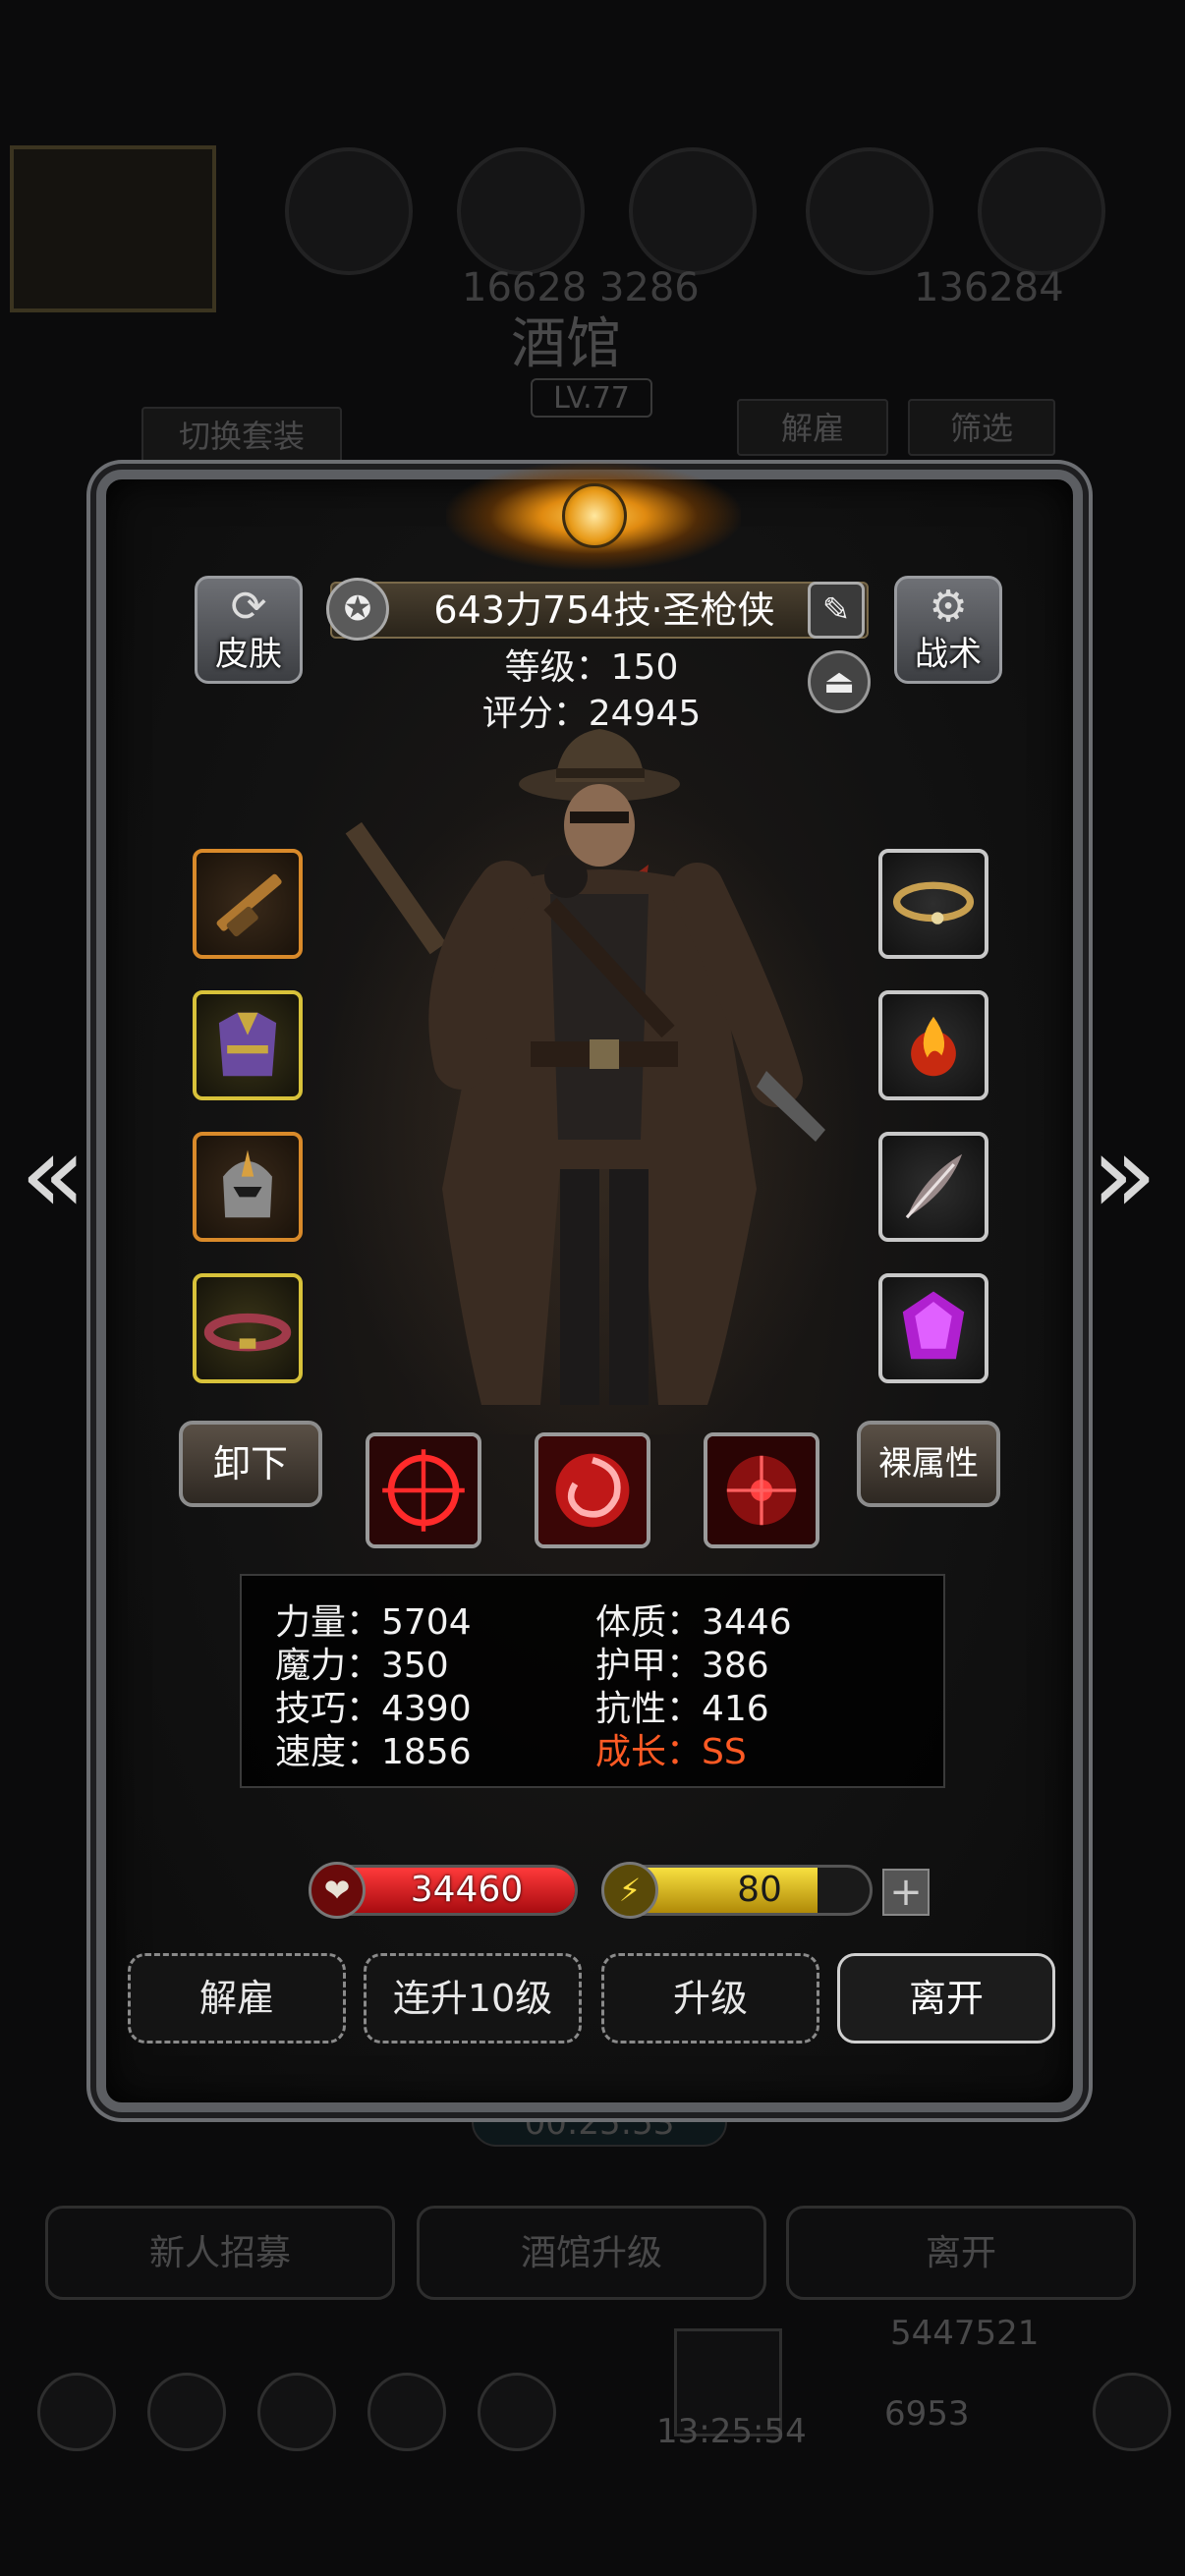  Describe the element at coordinates (759, 1890) in the screenshot. I see `energy-value: 80` at that location.